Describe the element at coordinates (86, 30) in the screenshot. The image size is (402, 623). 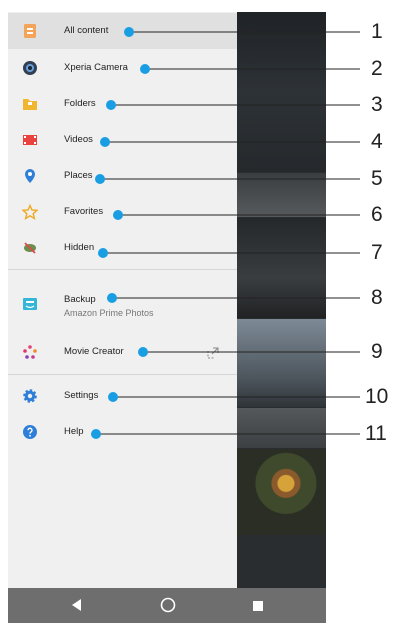
I see `menu-item-label: All content` at that location.